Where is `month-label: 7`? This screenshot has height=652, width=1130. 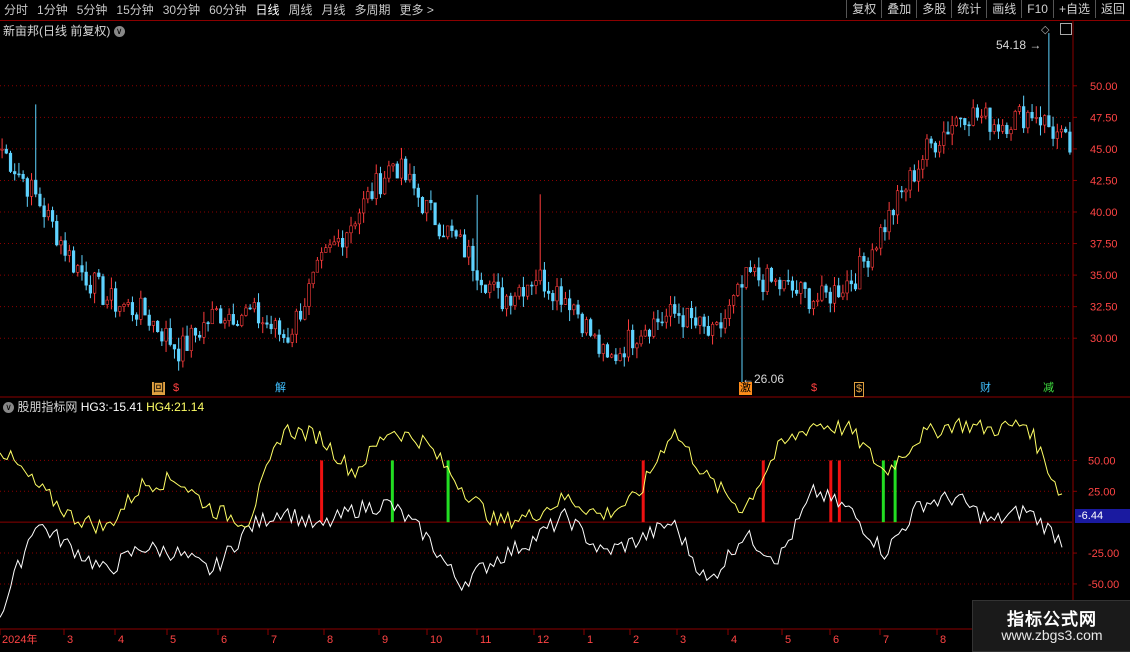 month-label: 7 is located at coordinates (274, 640).